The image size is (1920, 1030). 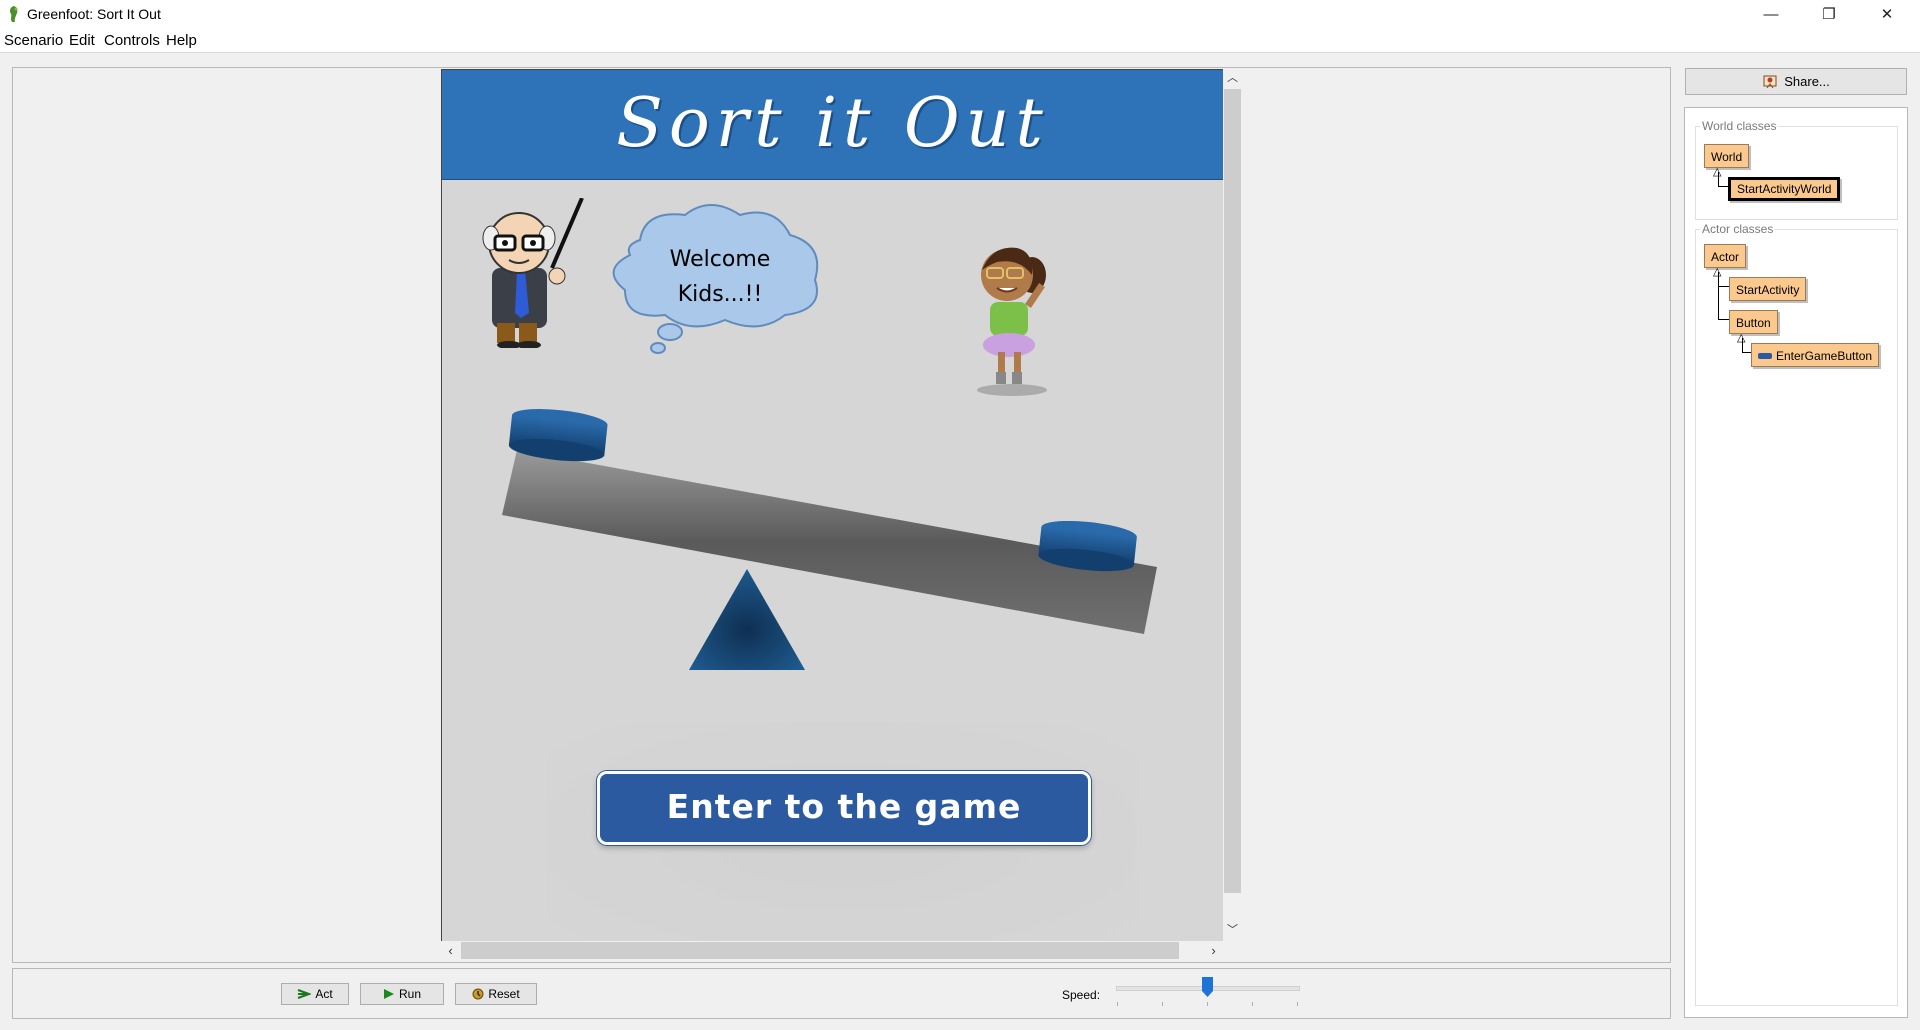 What do you see at coordinates (33, 40) in the screenshot?
I see `menu-scenario: Scenario` at bounding box center [33, 40].